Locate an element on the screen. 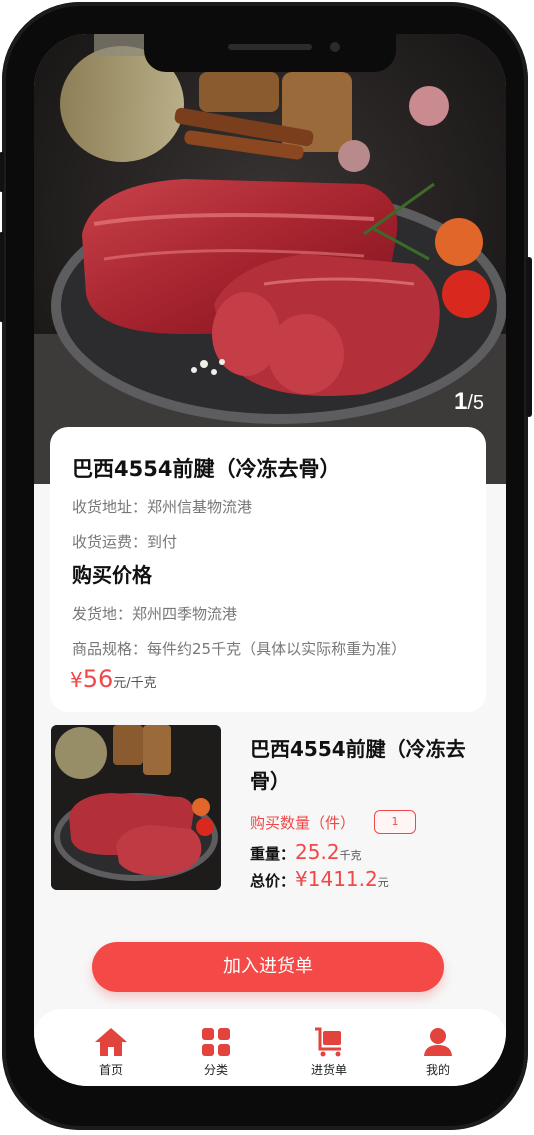  product-title: 巴西4554前腱（冷冻去骨） is located at coordinates (206, 469).